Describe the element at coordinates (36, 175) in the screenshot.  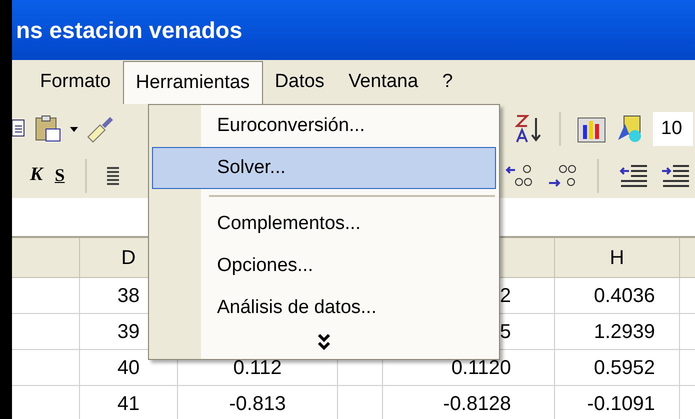
I see `italic-button: K` at that location.